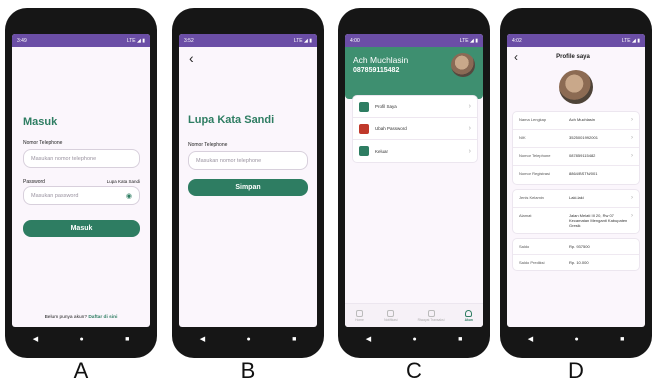 The image size is (654, 383). Describe the element at coordinates (391, 315) in the screenshot. I see `tab-notifications: Notifikasi` at that location.